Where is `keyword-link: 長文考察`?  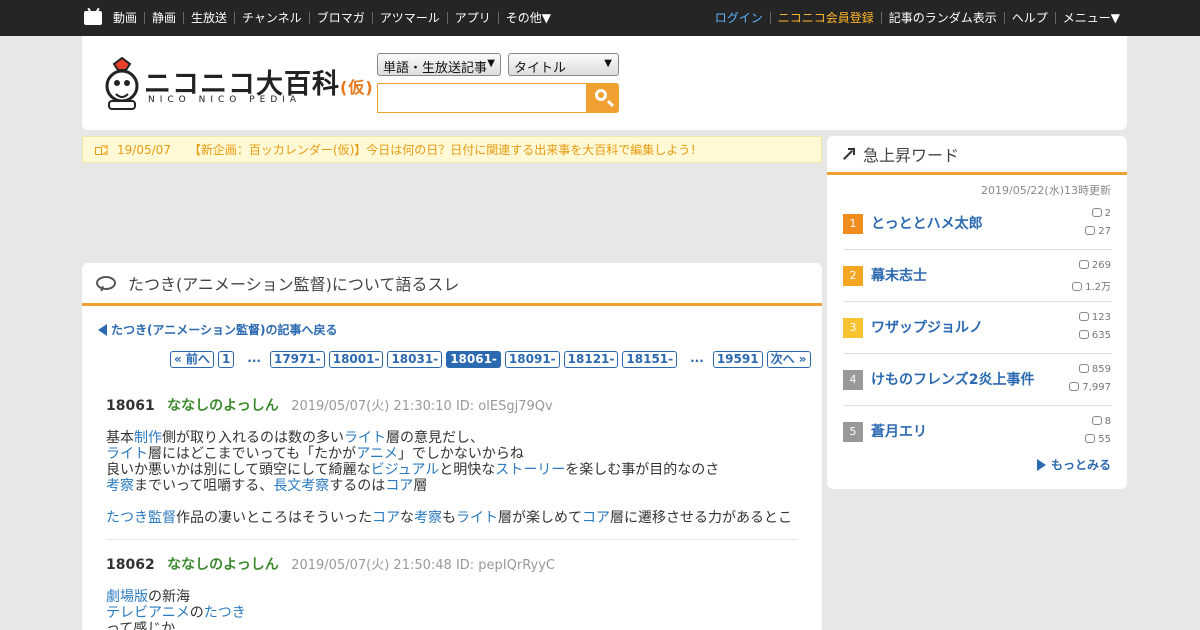 keyword-link: 長文考察 is located at coordinates (301, 486).